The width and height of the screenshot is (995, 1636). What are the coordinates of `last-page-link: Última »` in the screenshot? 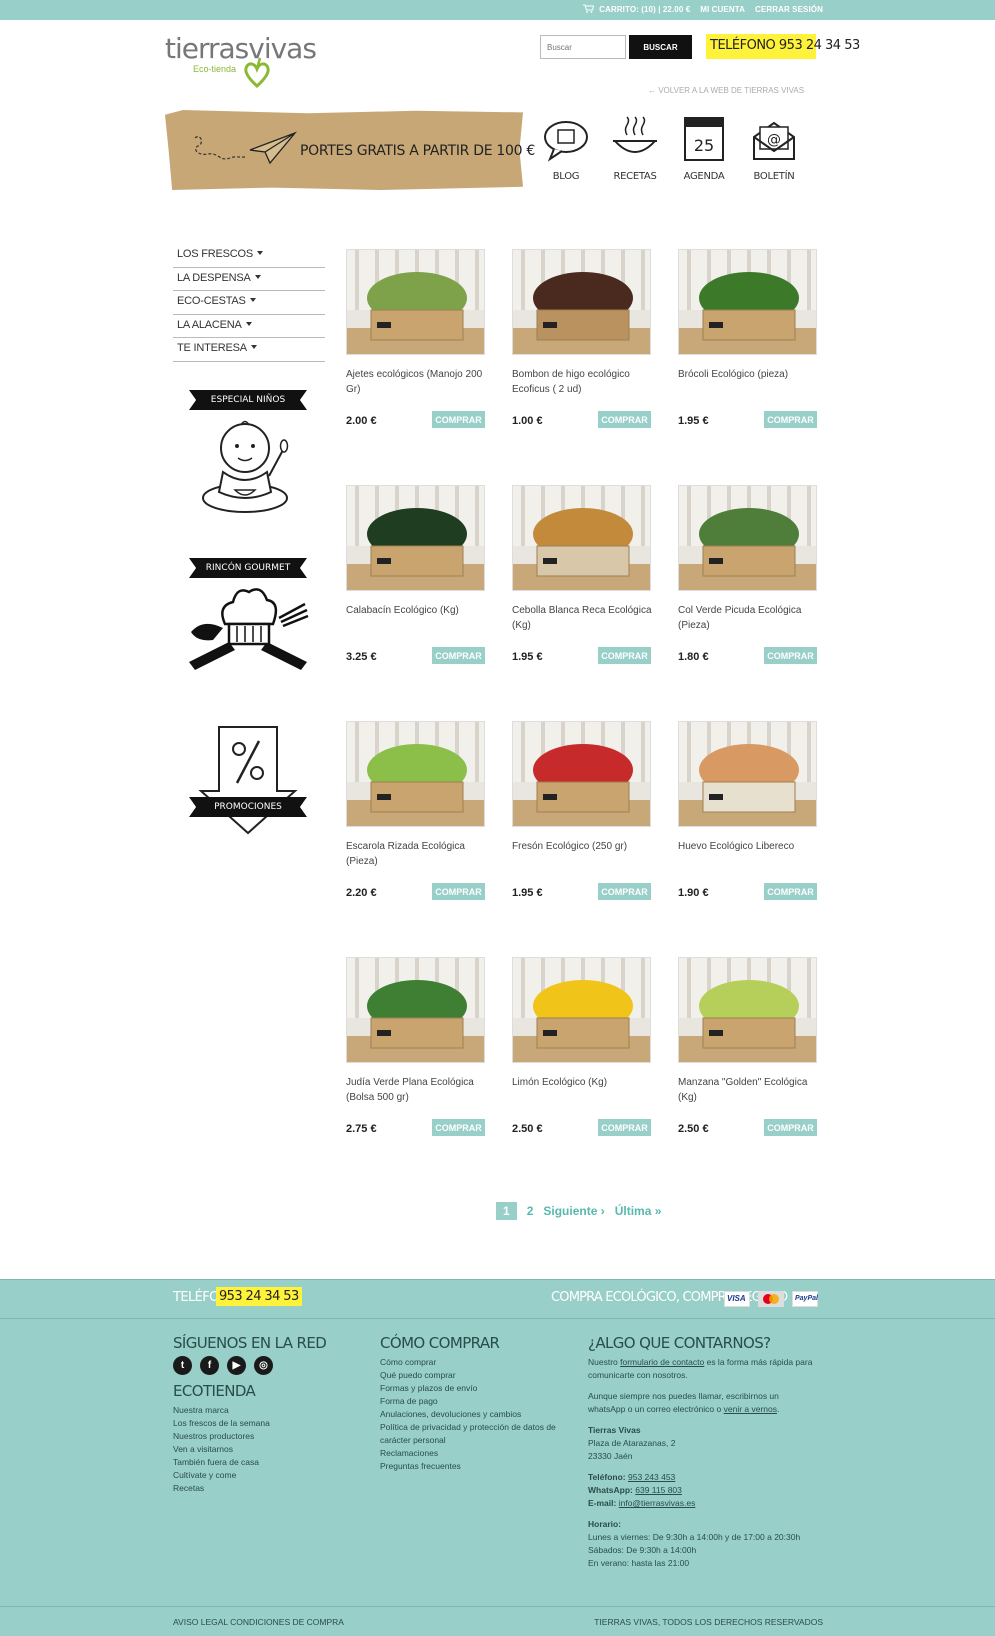 It's located at (638, 1211).